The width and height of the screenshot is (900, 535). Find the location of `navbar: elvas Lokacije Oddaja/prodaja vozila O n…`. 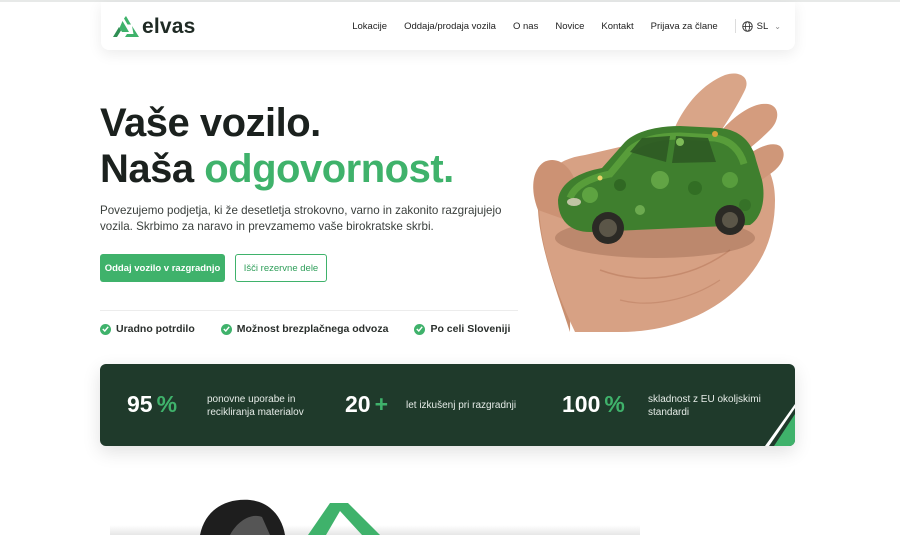

navbar: elvas Lokacije Oddaja/prodaja vozila O n… is located at coordinates (448, 26).